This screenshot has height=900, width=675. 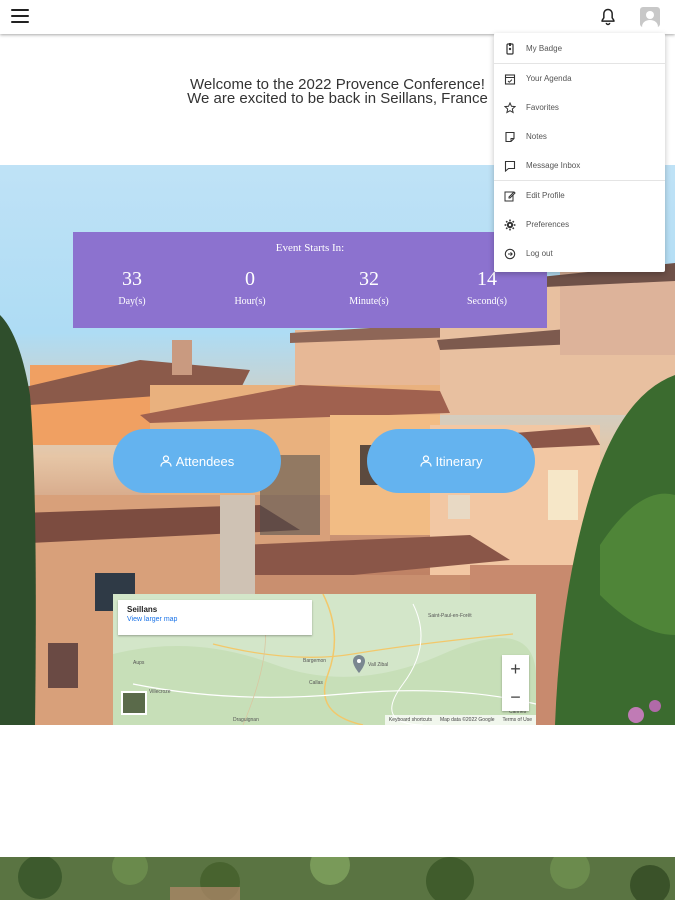 I want to click on countdown-value: 33, so click(x=132, y=279).